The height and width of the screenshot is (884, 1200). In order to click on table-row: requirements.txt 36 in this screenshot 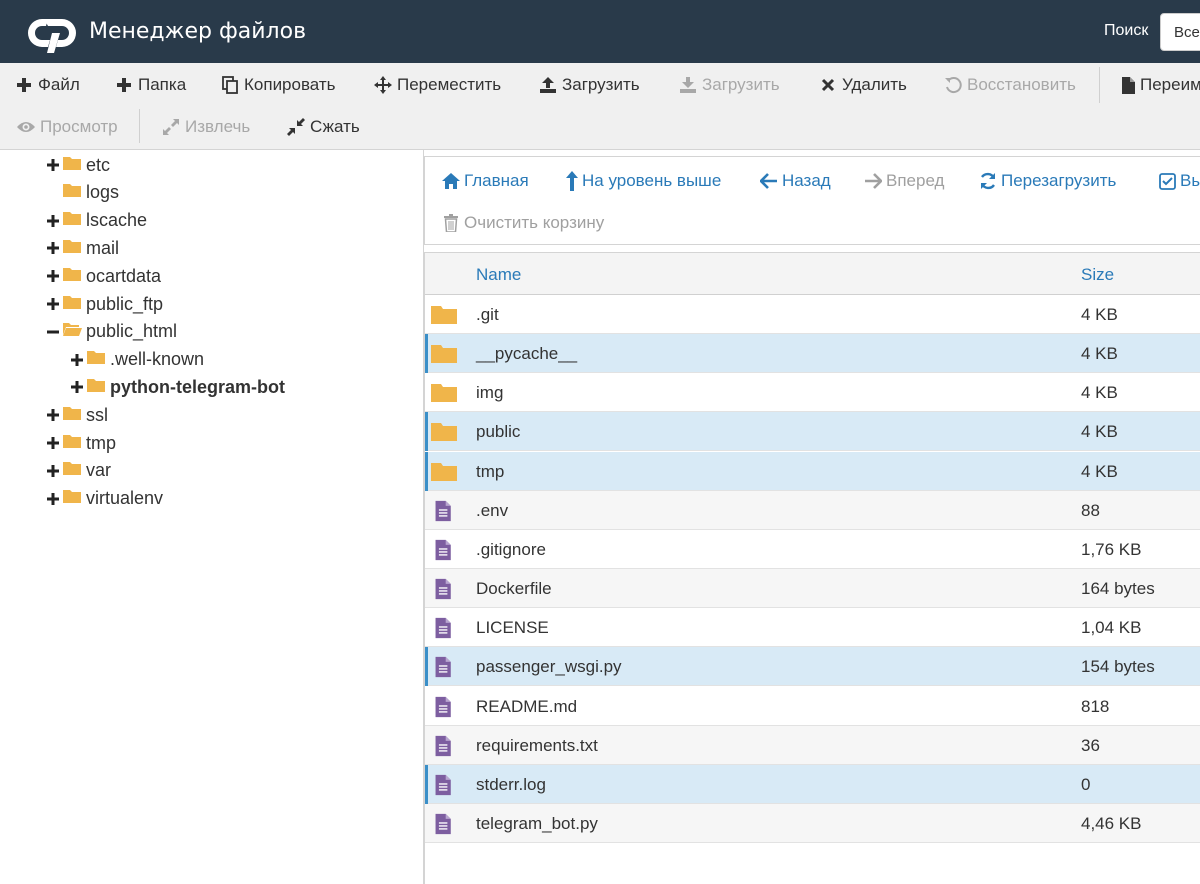, I will do `click(812, 745)`.